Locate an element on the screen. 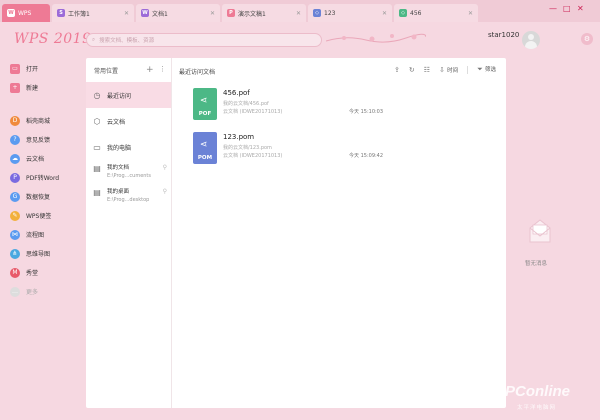 This screenshot has height=420, width=600. file-time: 今天 15:09:42 is located at coordinates (366, 156).